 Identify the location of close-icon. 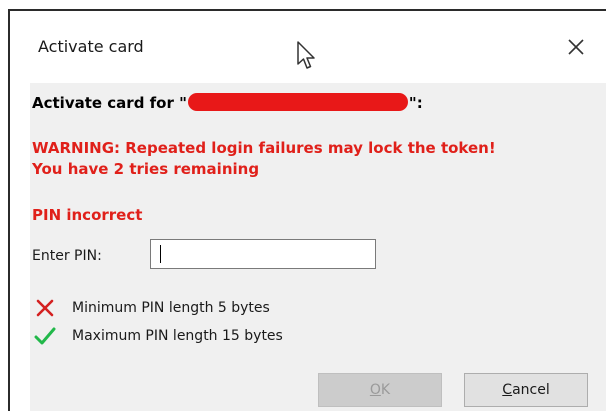
(576, 47).